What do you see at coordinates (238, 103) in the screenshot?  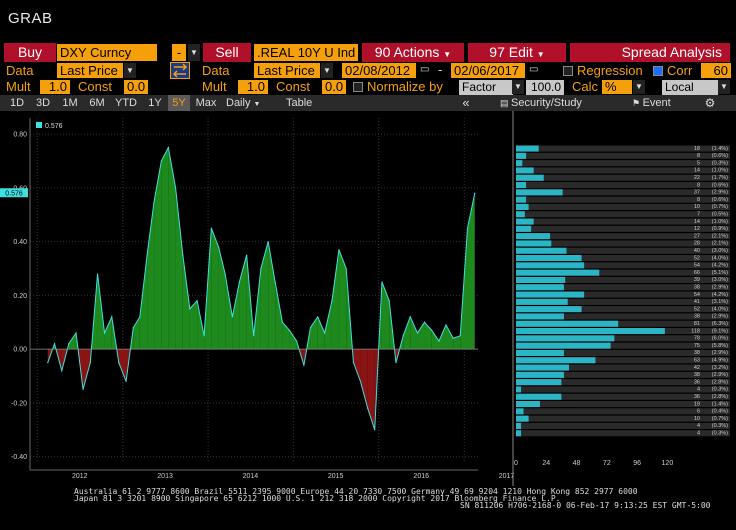 I see `frequency-label: Daily` at bounding box center [238, 103].